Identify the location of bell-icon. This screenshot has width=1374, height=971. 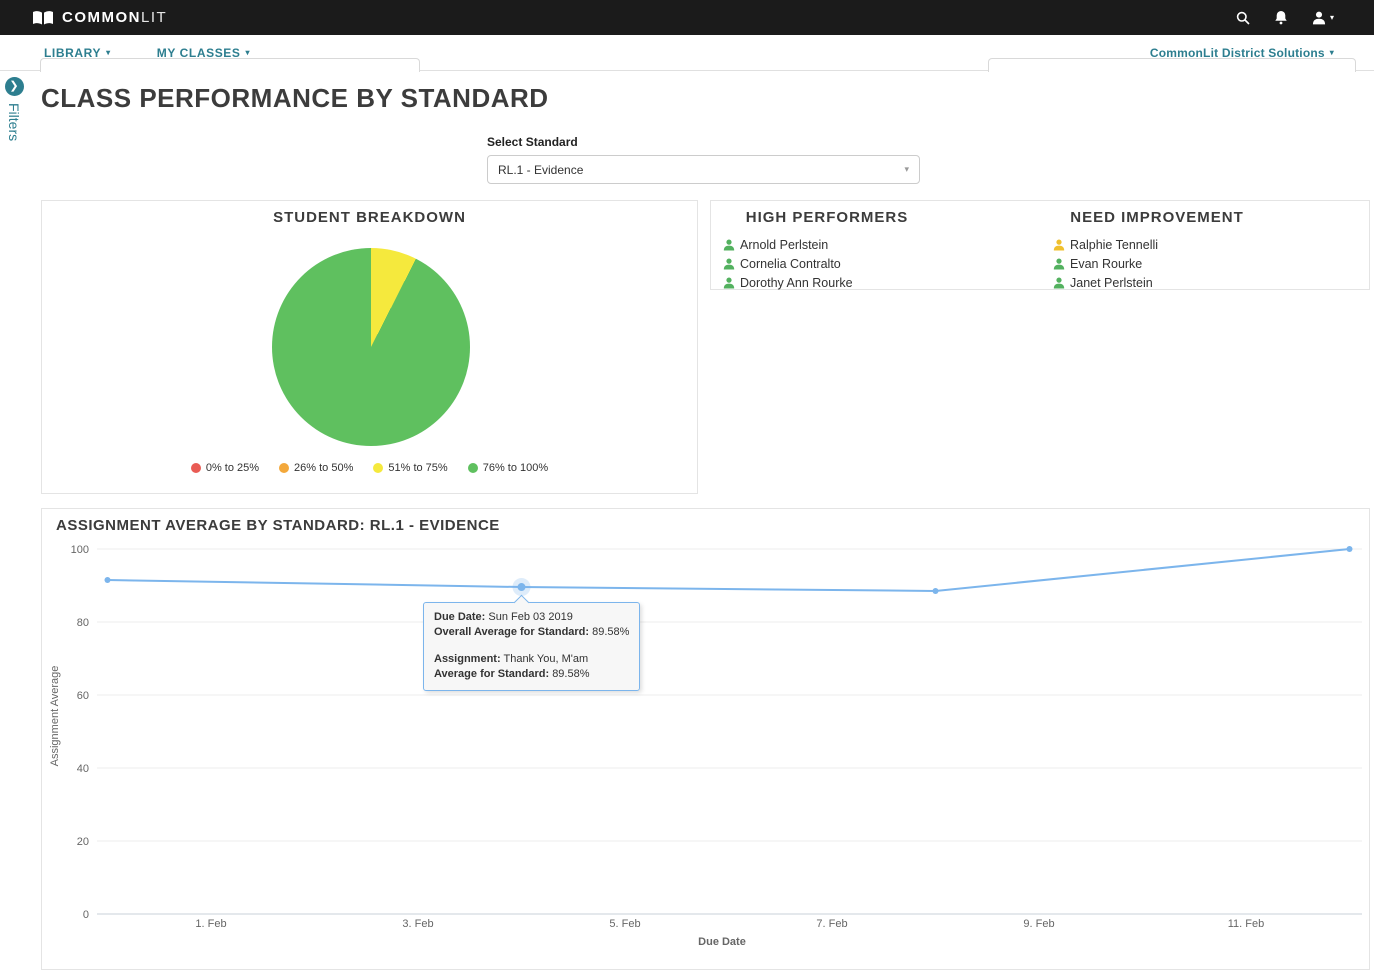
(1281, 18).